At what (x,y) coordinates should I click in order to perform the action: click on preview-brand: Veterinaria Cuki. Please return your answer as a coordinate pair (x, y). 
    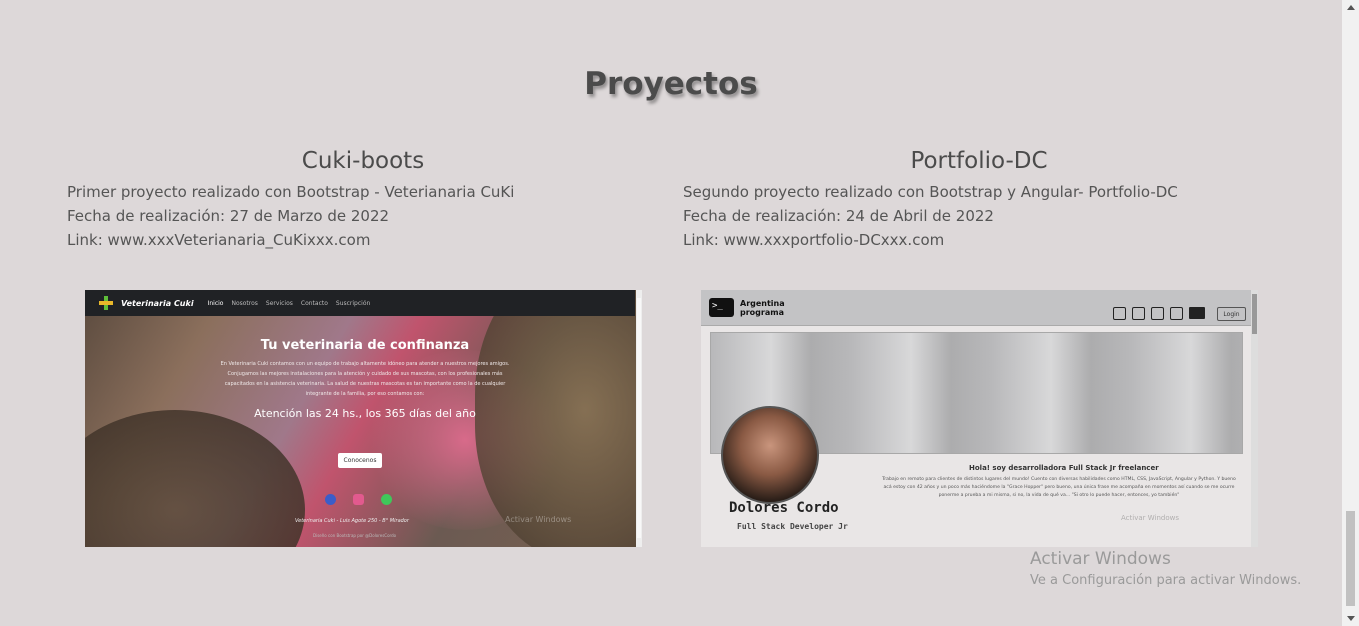
    Looking at the image, I should click on (157, 303).